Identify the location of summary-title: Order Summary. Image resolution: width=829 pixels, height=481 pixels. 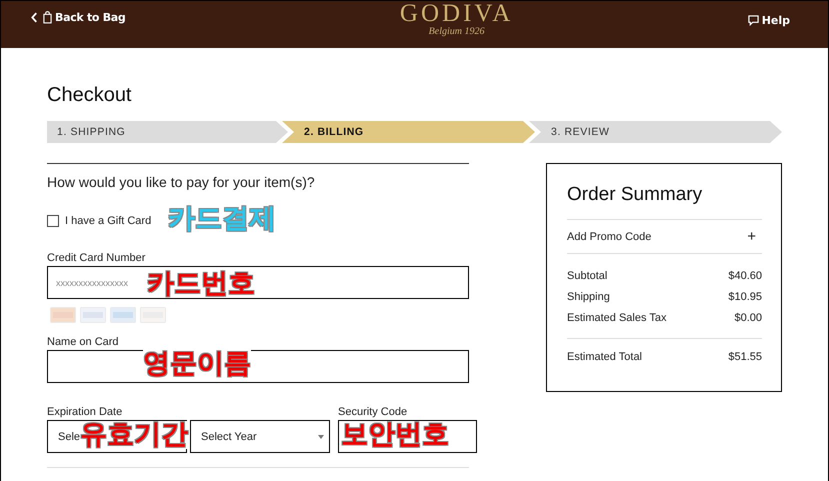
(635, 195).